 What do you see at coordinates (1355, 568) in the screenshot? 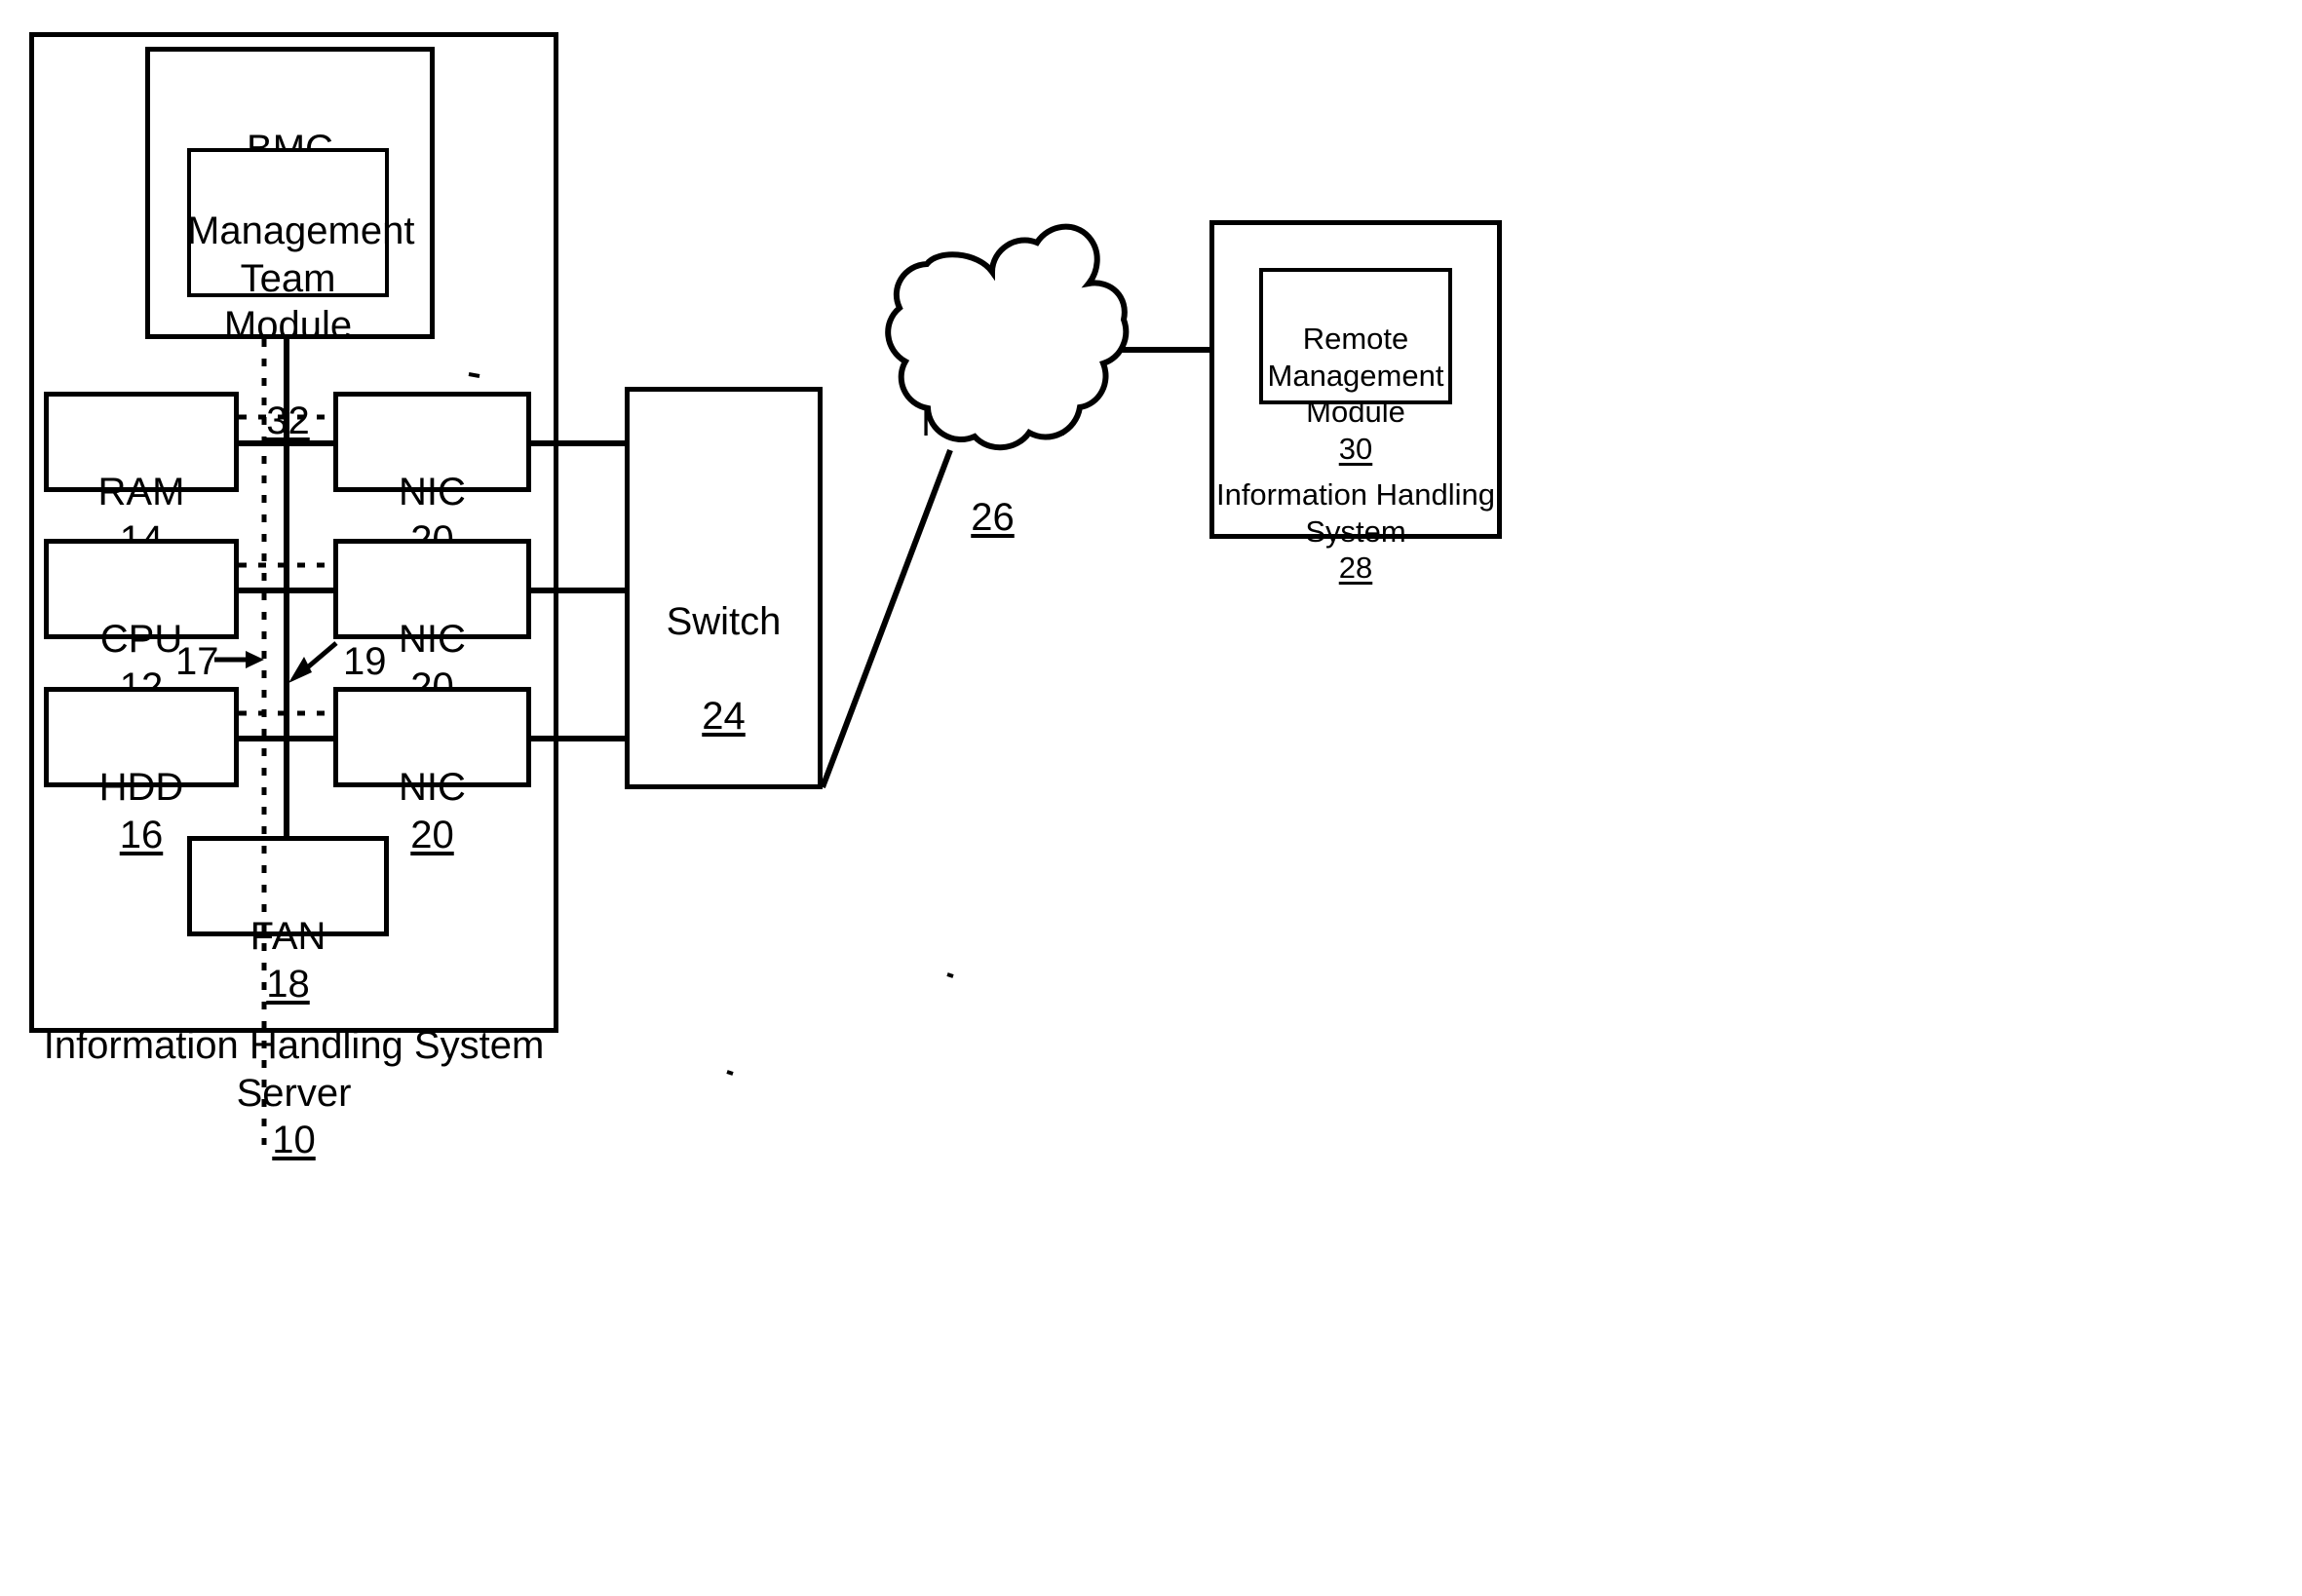
I see `ihs28-label-ref: 28` at bounding box center [1355, 568].